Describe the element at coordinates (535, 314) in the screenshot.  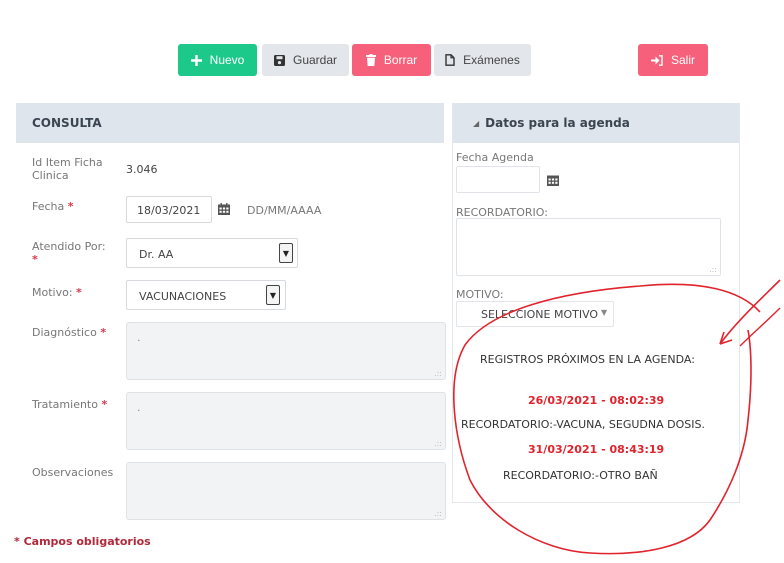
I see `agenda-motivo-select: SELECCIONE MOTIVO ▼` at that location.